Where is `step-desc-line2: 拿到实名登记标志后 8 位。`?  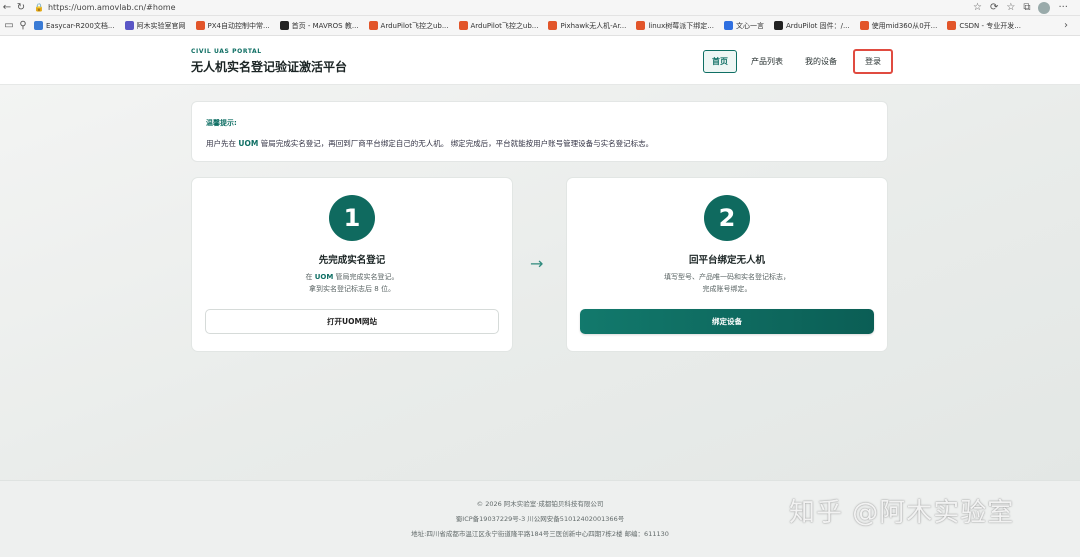
step-desc-line2: 拿到实名登记标志后 8 位。 is located at coordinates (352, 289).